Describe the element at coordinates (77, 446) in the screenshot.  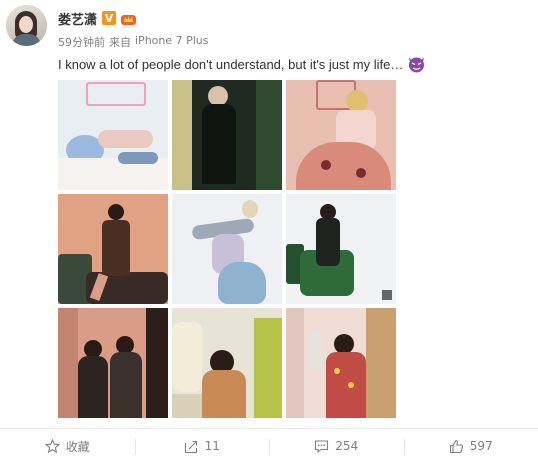
I see `favorite-label: 收藏` at that location.